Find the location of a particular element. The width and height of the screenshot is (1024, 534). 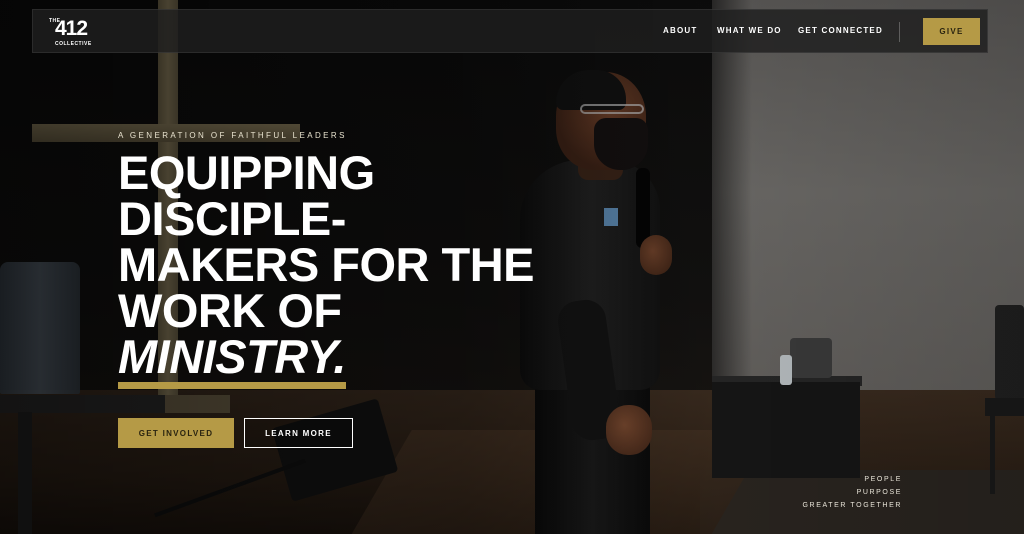

headline-line-3: MAKERS FOR THE is located at coordinates (326, 264).